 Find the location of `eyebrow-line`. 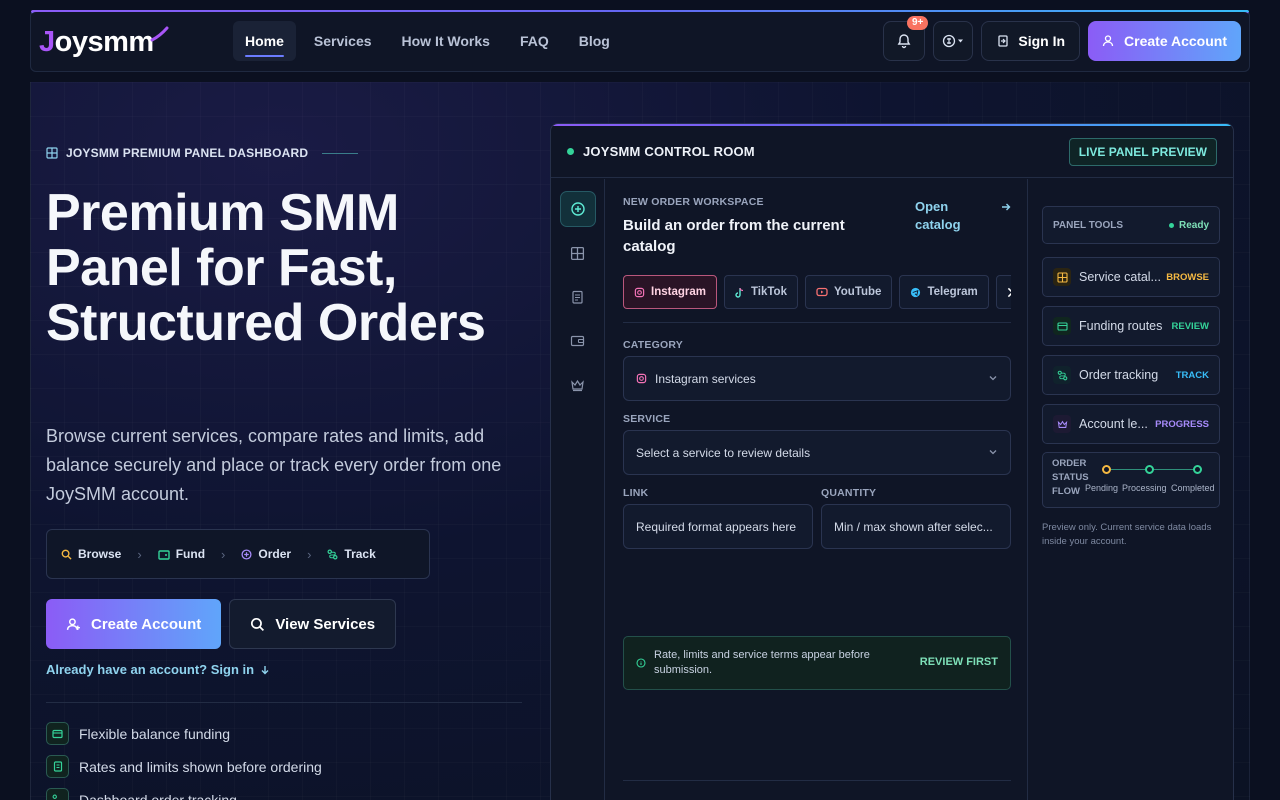

eyebrow-line is located at coordinates (340, 153).